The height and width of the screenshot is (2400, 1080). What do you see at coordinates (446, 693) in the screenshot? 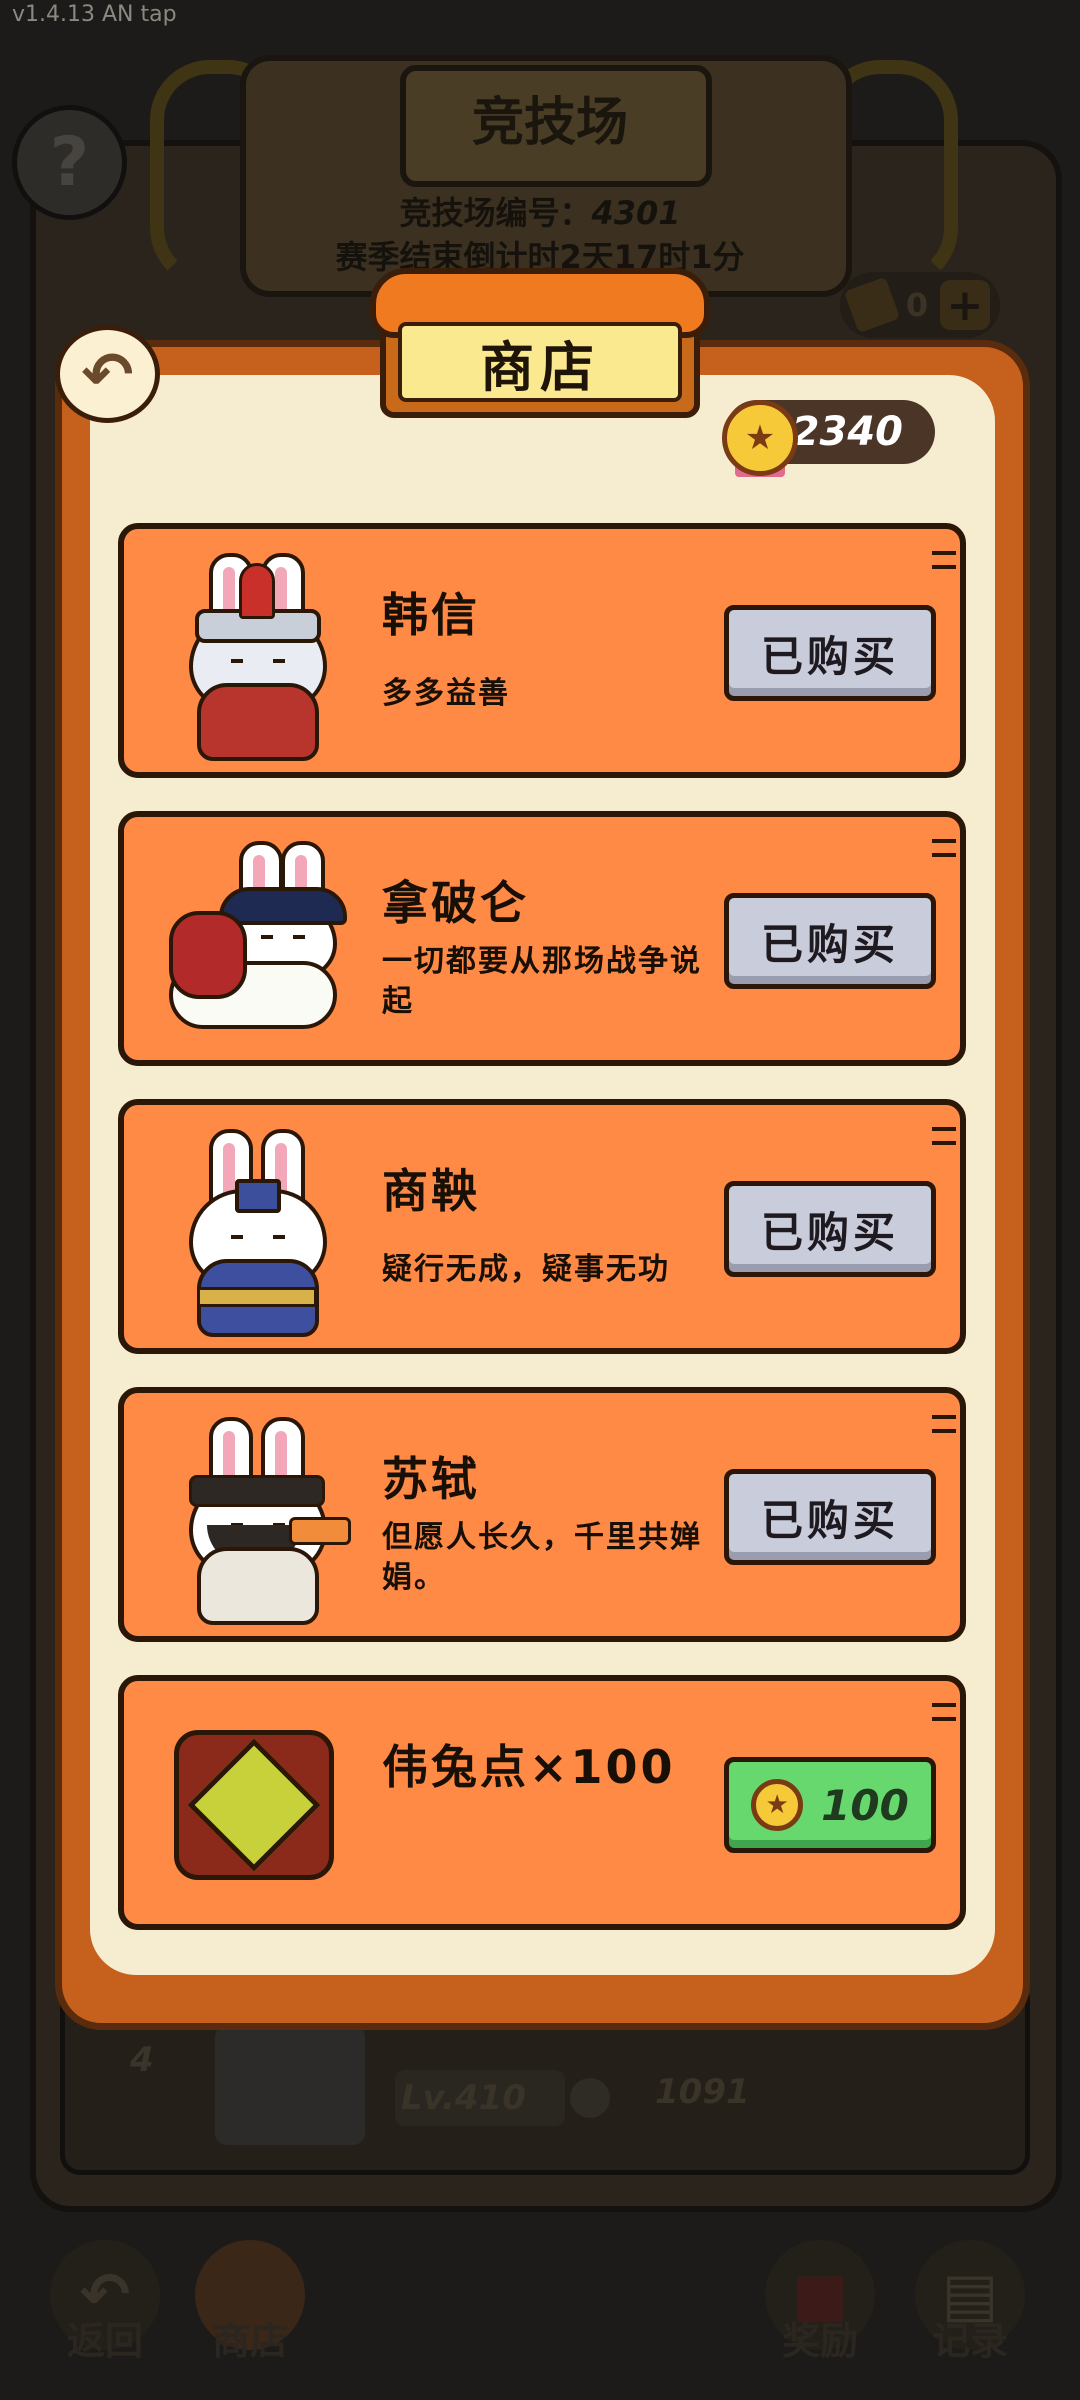
I see `item-desc: 多多益善` at bounding box center [446, 693].